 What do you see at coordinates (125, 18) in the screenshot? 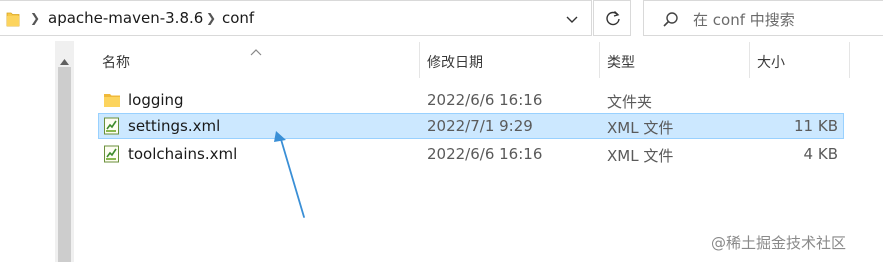
I see `breadcrumb-apache-maven: apache-maven-3.8.6` at bounding box center [125, 18].